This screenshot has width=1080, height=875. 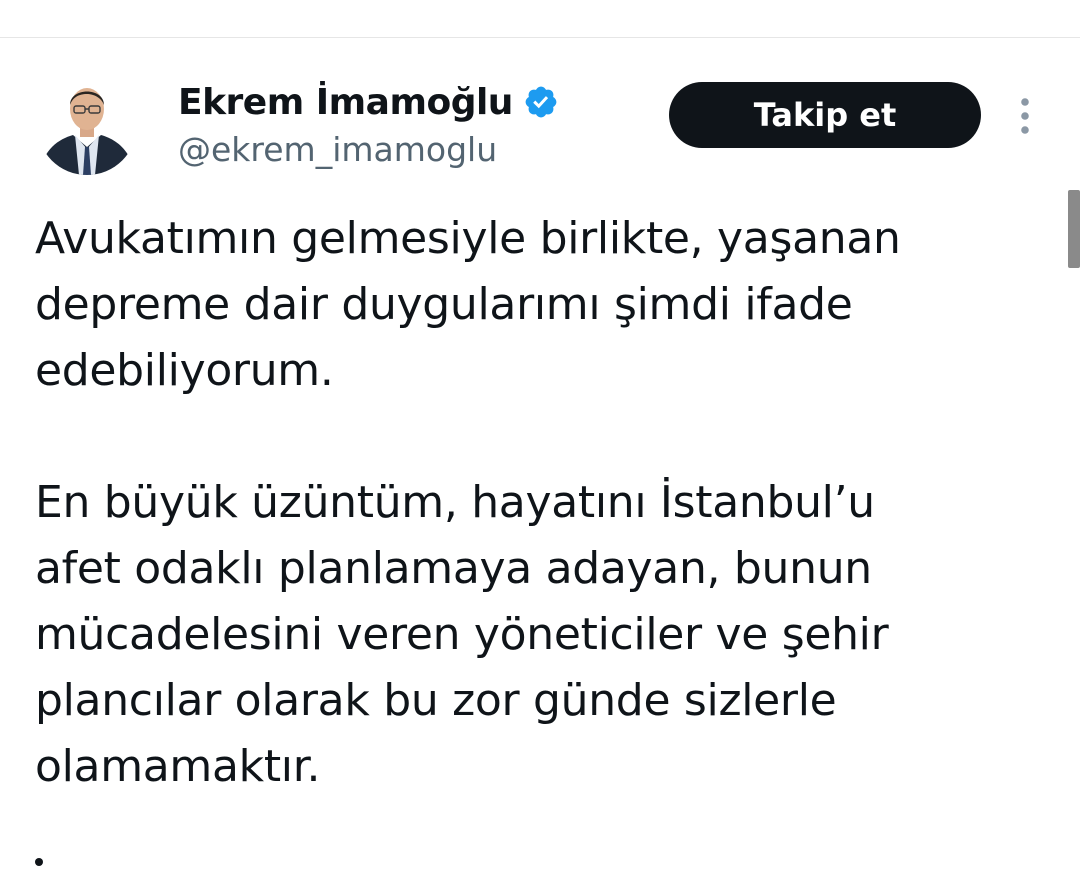 What do you see at coordinates (184, 370) in the screenshot?
I see `tweet-line: edebiliyorum.` at bounding box center [184, 370].